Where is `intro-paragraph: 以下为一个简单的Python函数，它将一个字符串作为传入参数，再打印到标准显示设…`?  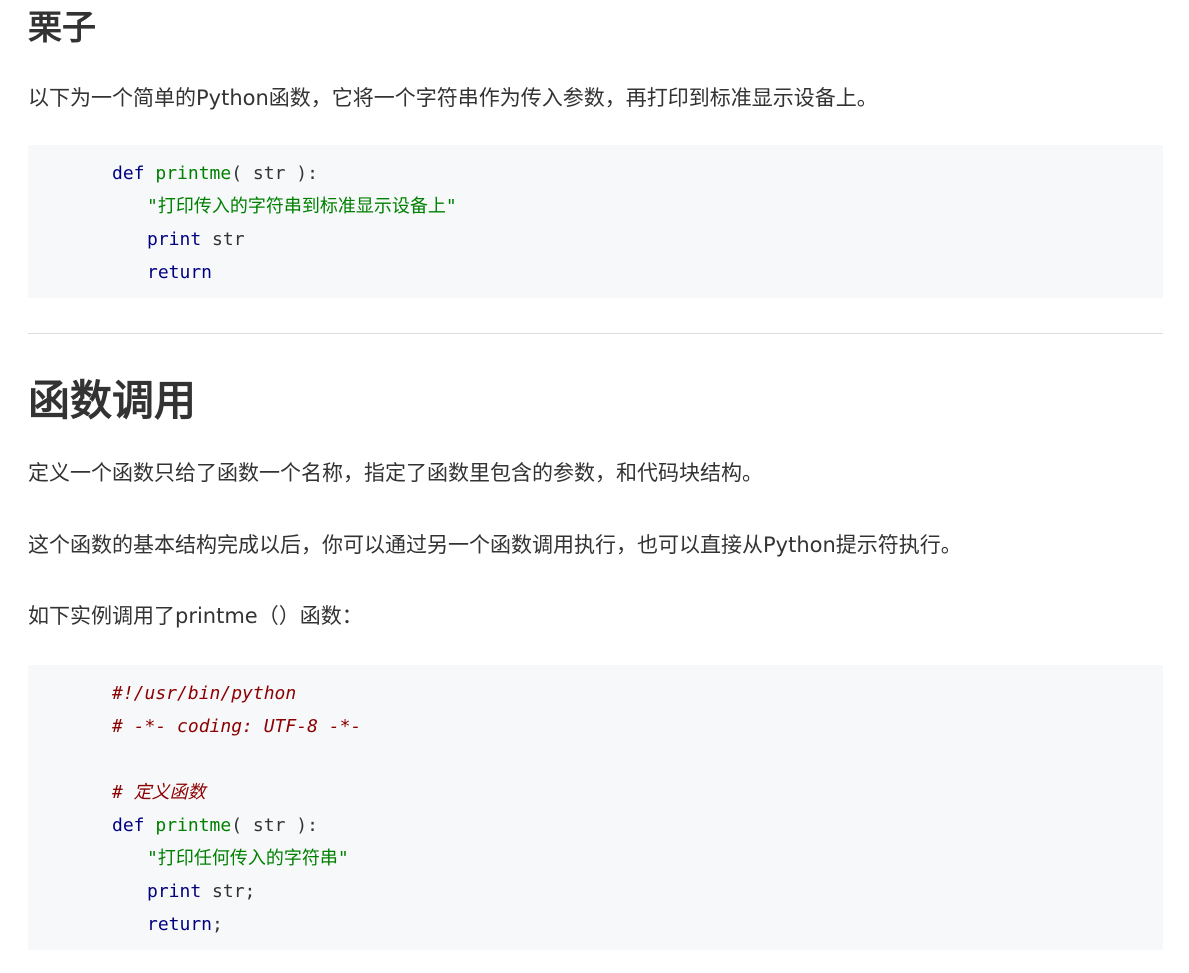
intro-paragraph: 以下为一个简单的Python函数，它将一个字符串作为传入参数，再打印到标准显示设… is located at coordinates (453, 98).